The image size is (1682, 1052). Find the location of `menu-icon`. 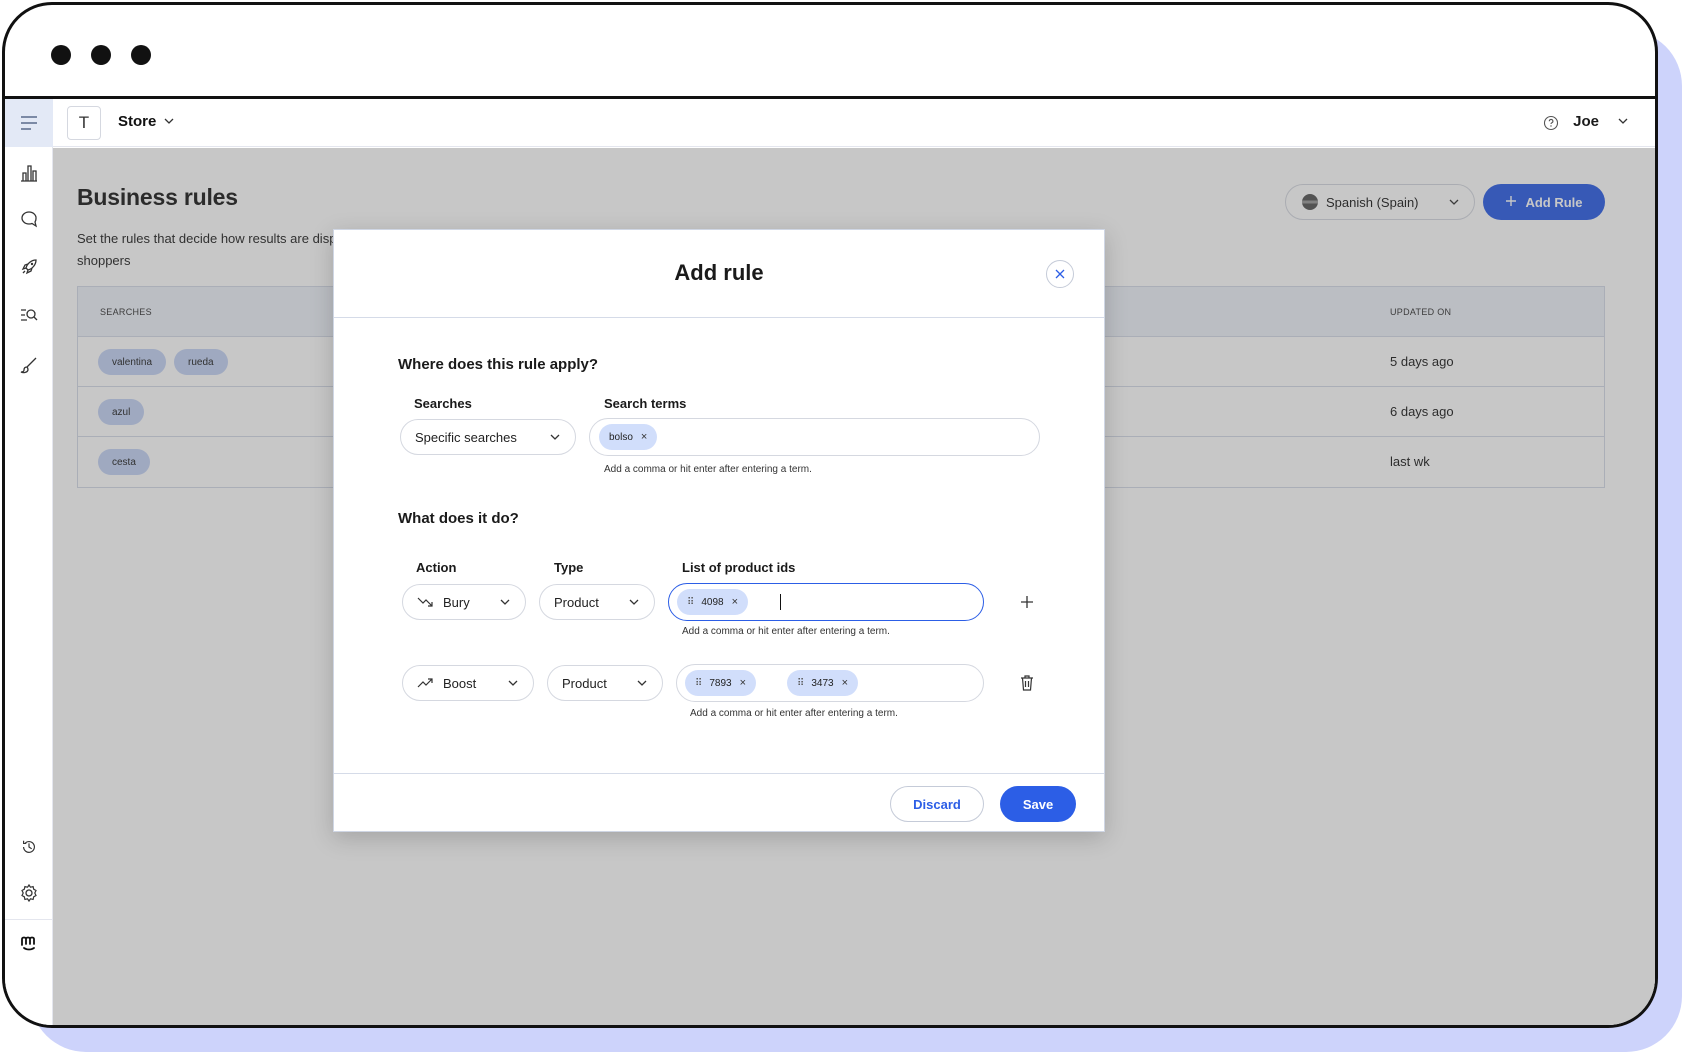

menu-icon is located at coordinates (29, 123).